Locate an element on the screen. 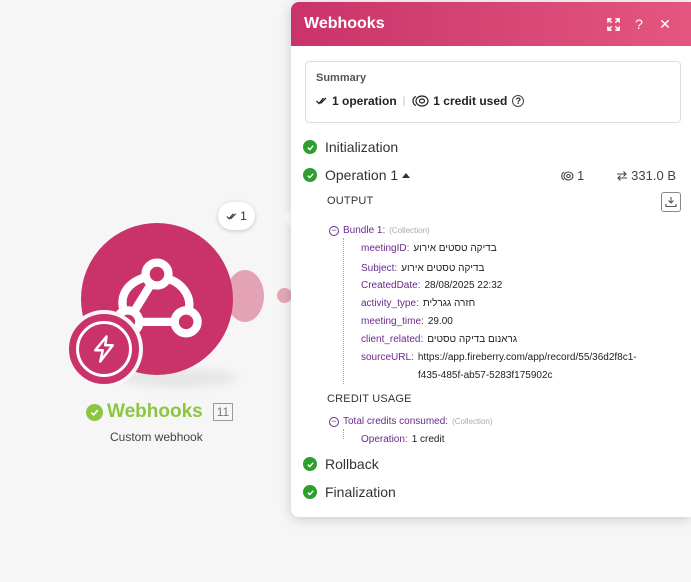 This screenshot has height=582, width=691. section-initialization: Initialization is located at coordinates (350, 147).